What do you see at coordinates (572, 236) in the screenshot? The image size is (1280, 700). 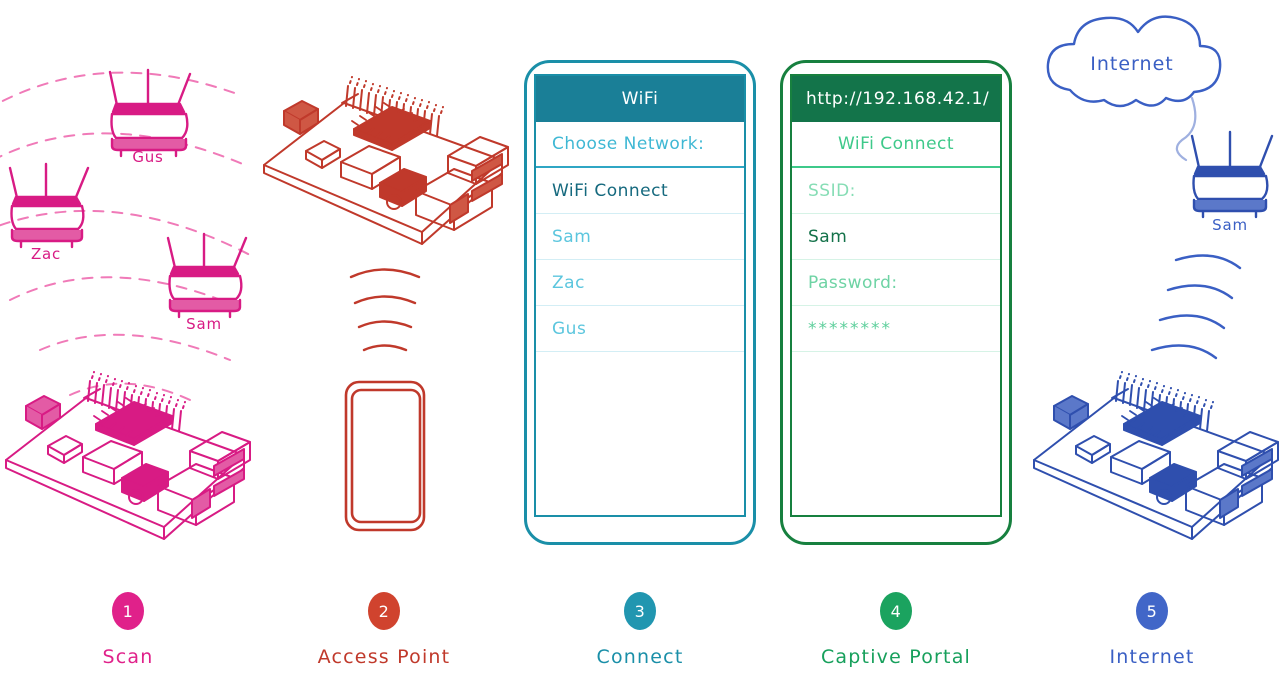 I see `network-name: Sam` at bounding box center [572, 236].